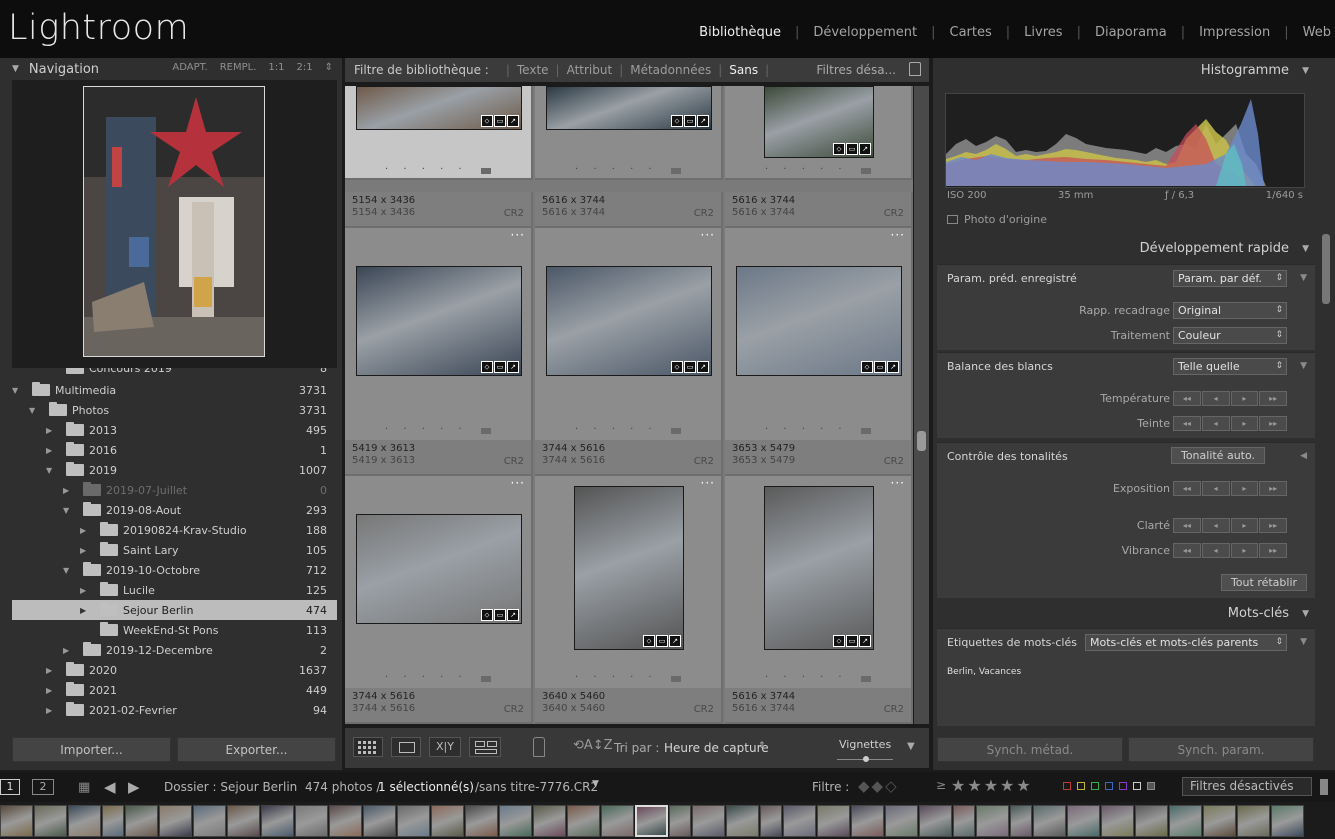 The width and height of the screenshot is (1335, 839). What do you see at coordinates (174, 710) in the screenshot?
I see `folder-row: ▶ 2021-02-Fevrier 94` at bounding box center [174, 710].